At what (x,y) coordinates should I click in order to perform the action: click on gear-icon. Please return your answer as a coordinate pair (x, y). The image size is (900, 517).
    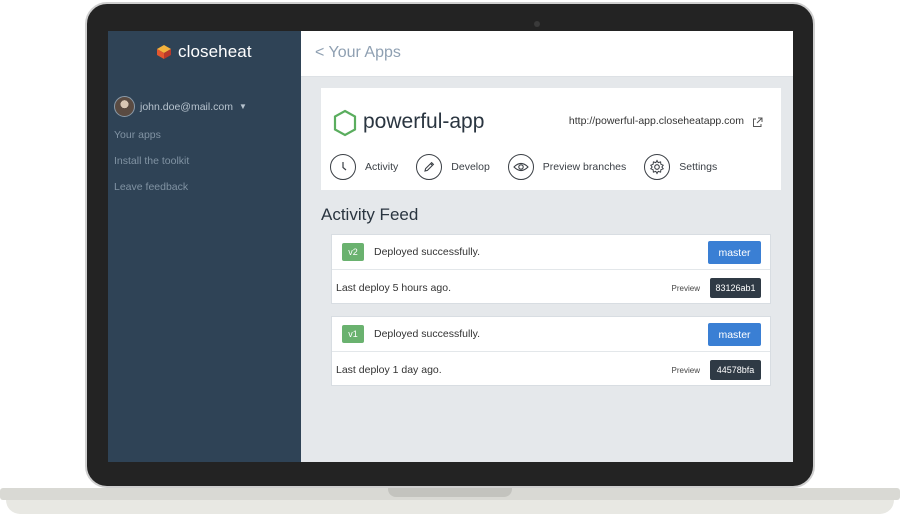
    Looking at the image, I should click on (657, 167).